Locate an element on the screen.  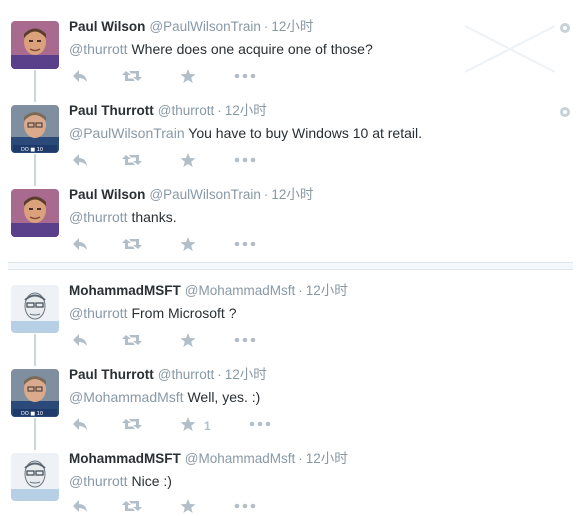
tweet-body: Where does one acquire one of those? is located at coordinates (250, 49).